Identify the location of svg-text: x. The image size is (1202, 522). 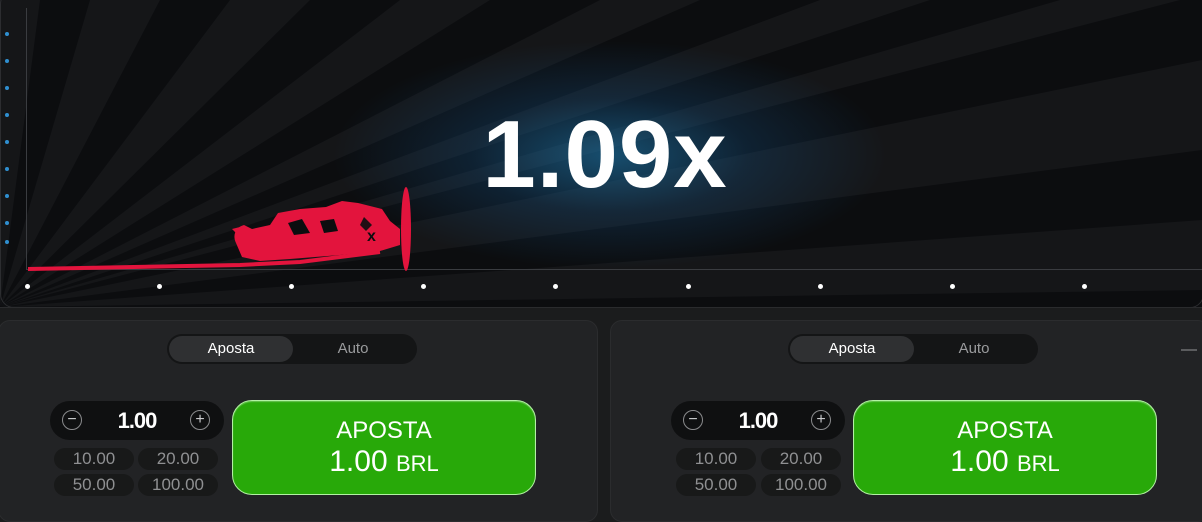
(371, 236).